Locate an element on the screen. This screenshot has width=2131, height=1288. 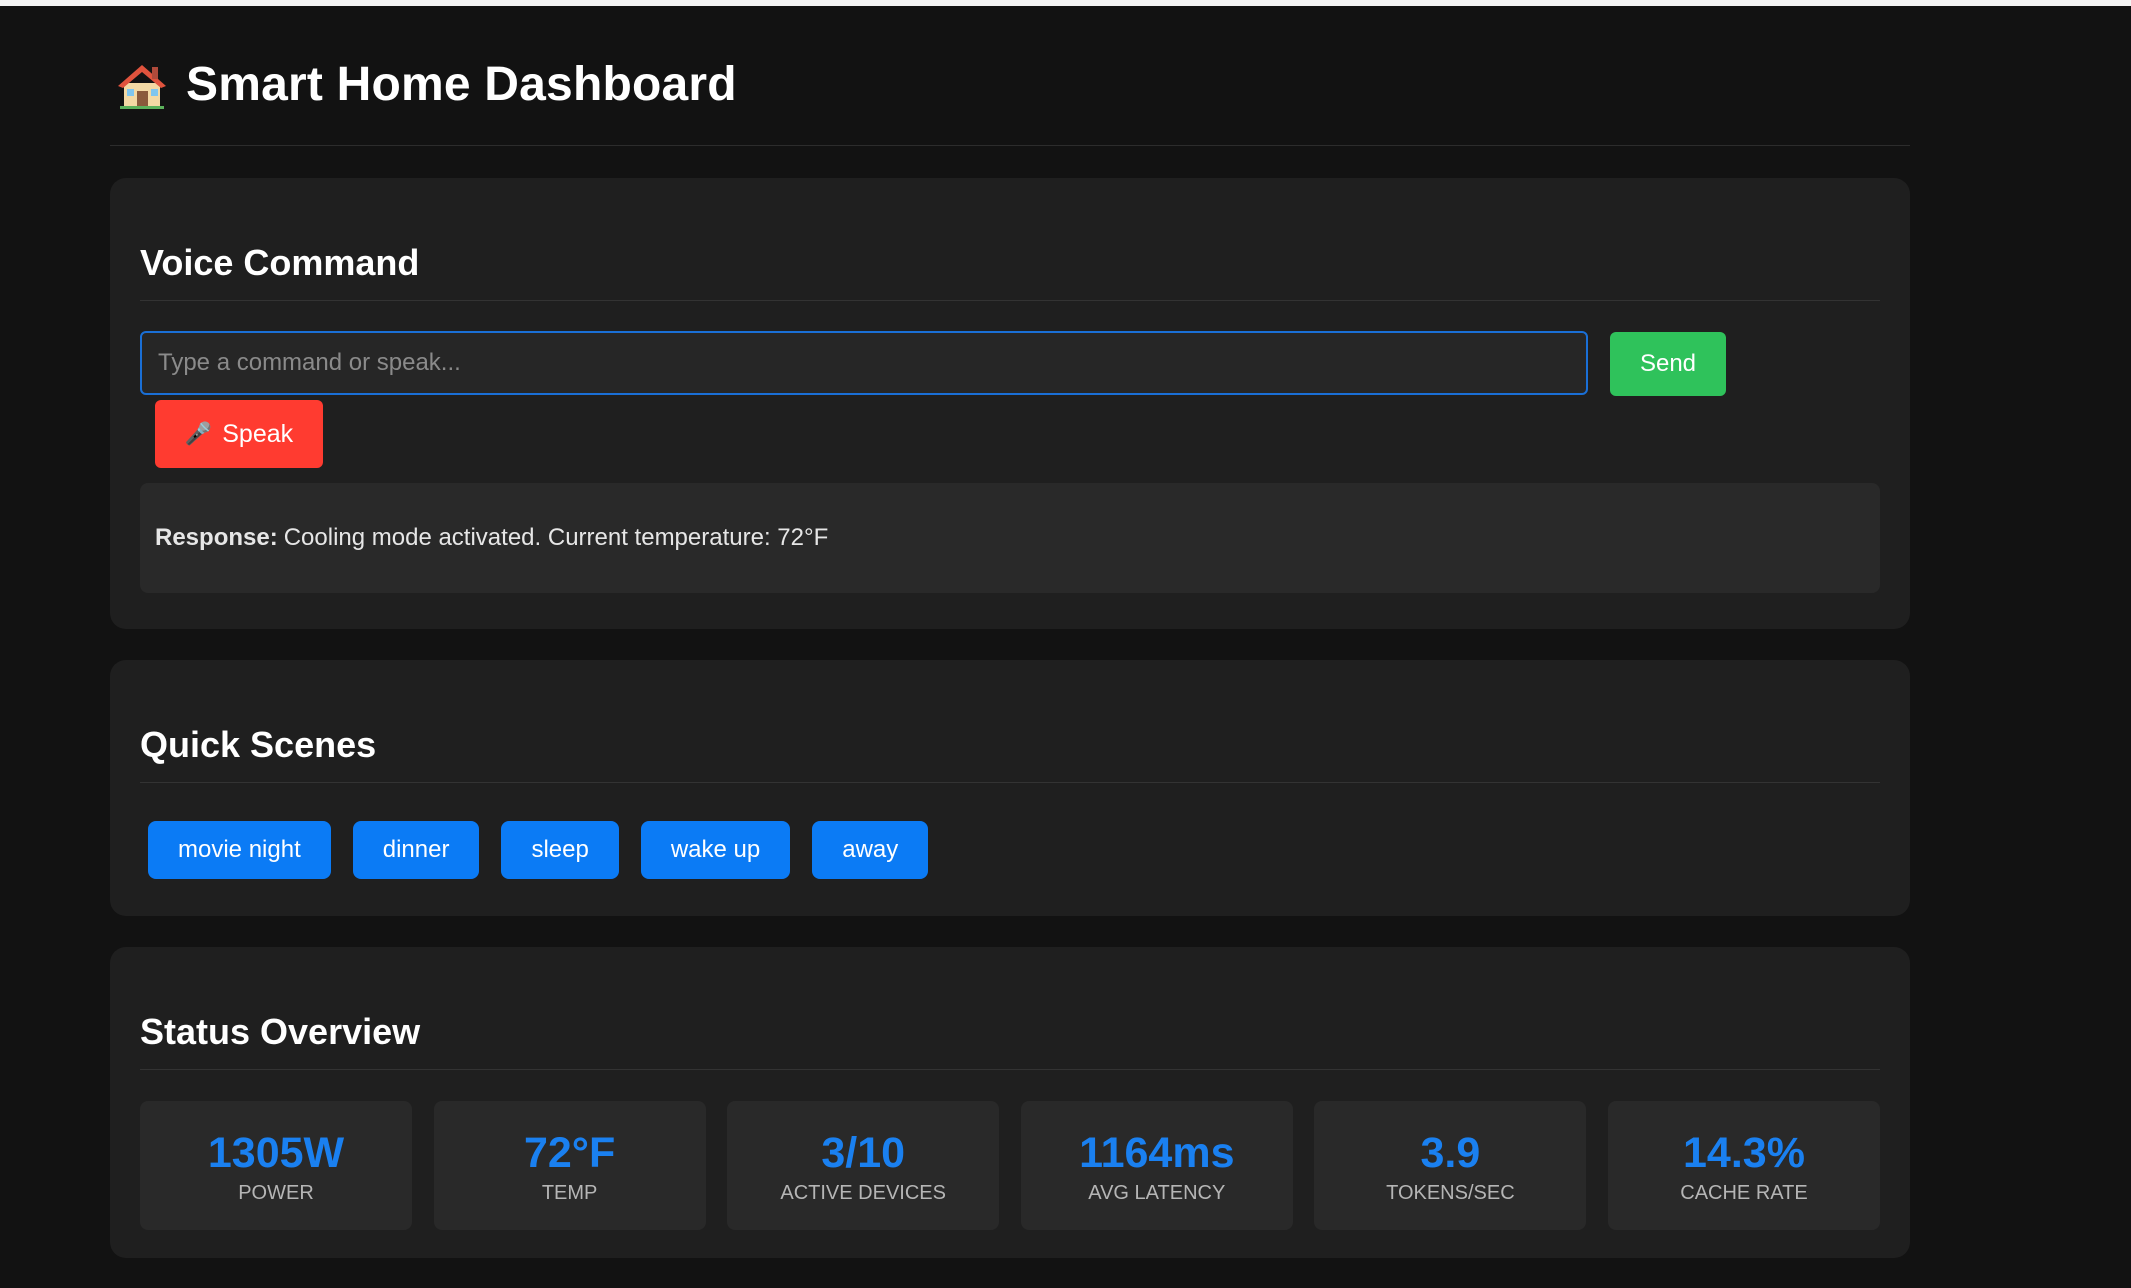
scene-button-dinner: dinner is located at coordinates (416, 850).